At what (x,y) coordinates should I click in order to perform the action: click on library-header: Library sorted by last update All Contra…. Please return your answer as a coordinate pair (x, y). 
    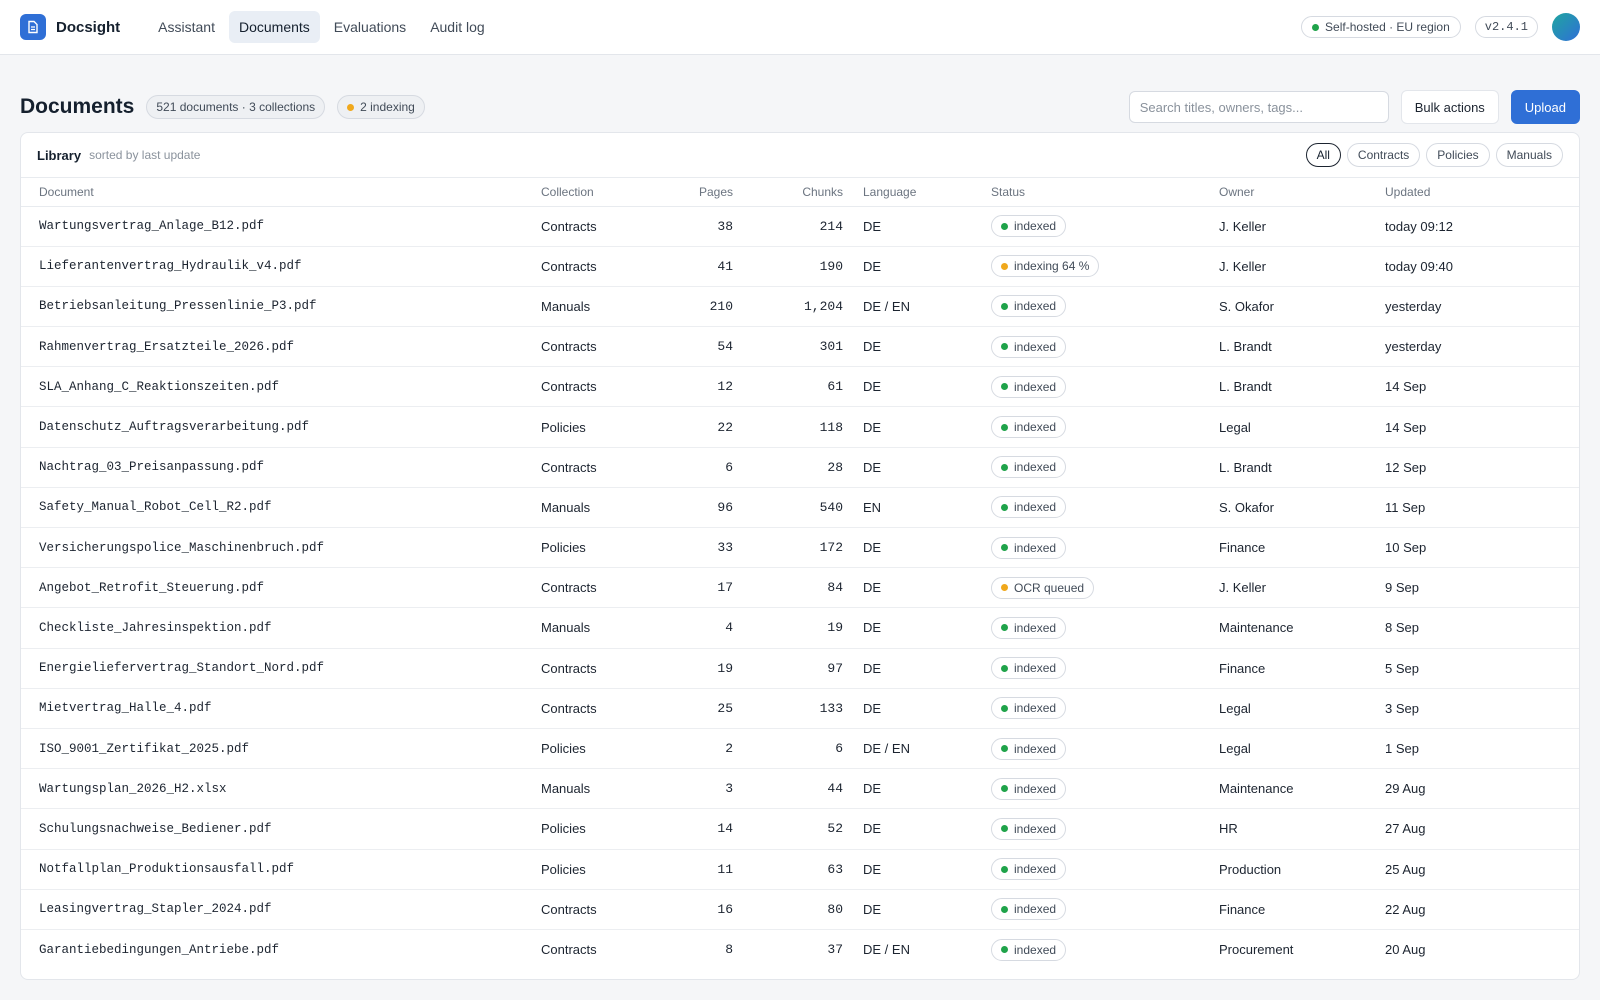
    Looking at the image, I should click on (800, 155).